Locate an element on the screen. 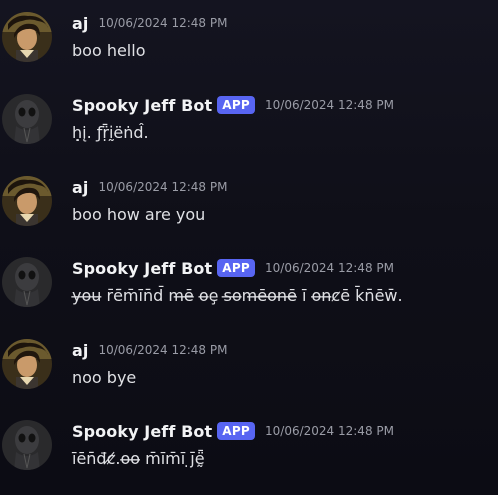 The image size is (498, 495). message-text: boo hello is located at coordinates (109, 50).